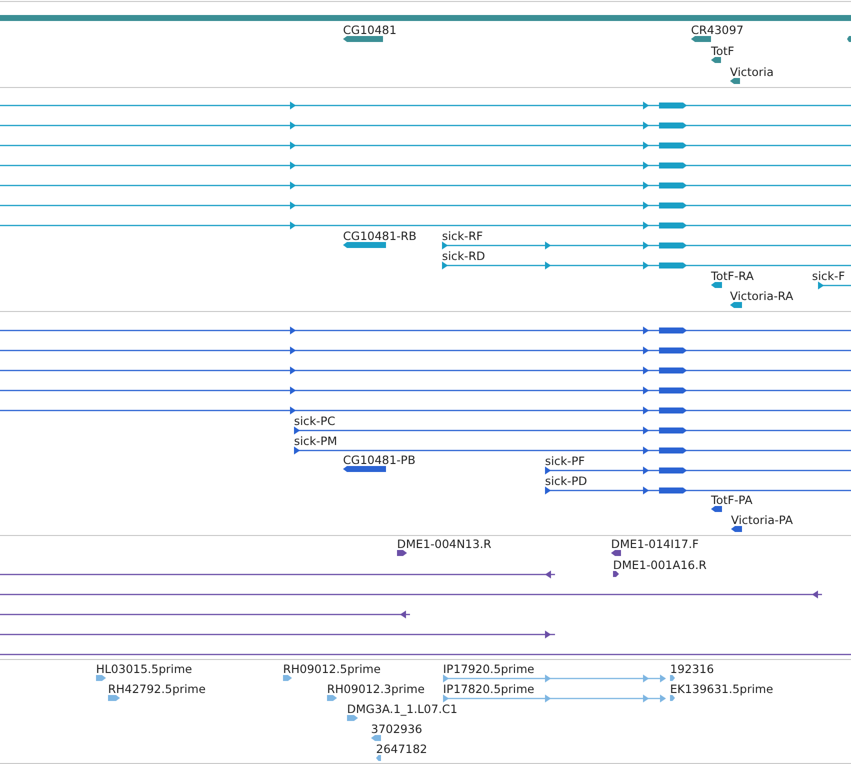 The width and height of the screenshot is (851, 764). Describe the element at coordinates (157, 689) in the screenshot. I see `feature-label: RH42792.5prime` at that location.